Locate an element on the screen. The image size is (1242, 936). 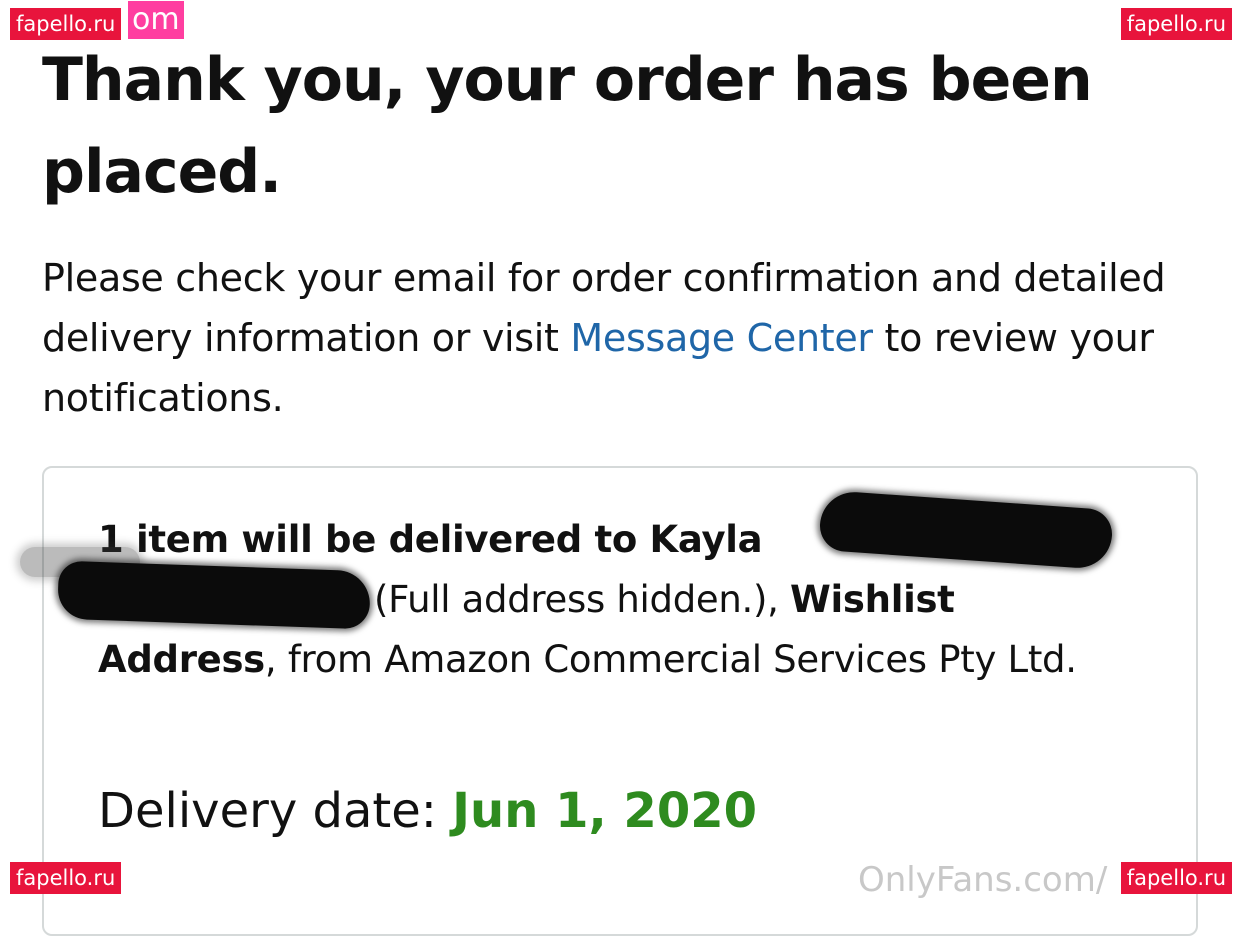
delivery-date-value: Jun 1, 2020 is located at coordinates (605, 811).